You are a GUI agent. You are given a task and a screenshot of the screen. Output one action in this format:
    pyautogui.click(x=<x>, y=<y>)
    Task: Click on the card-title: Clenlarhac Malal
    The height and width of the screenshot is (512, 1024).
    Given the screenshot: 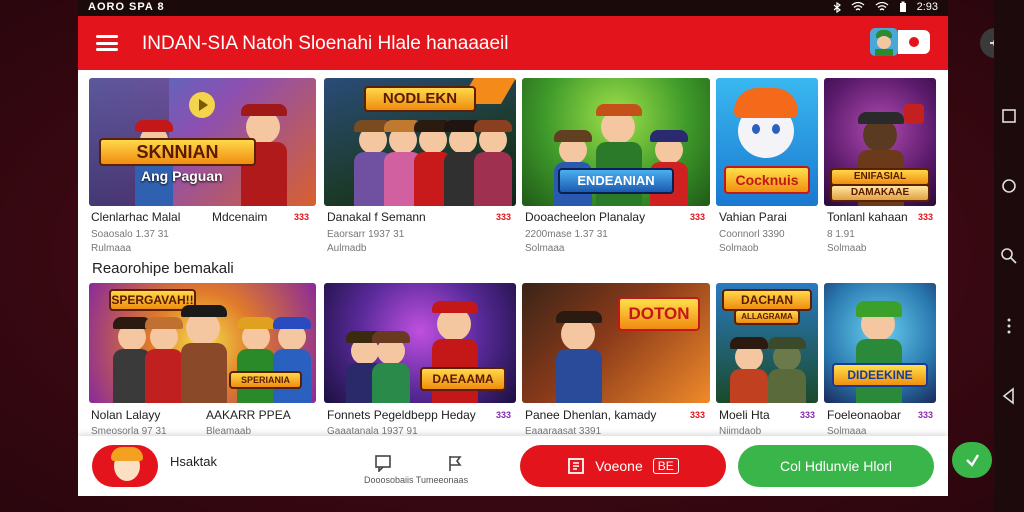 What is the action you would take?
    pyautogui.click(x=135, y=217)
    